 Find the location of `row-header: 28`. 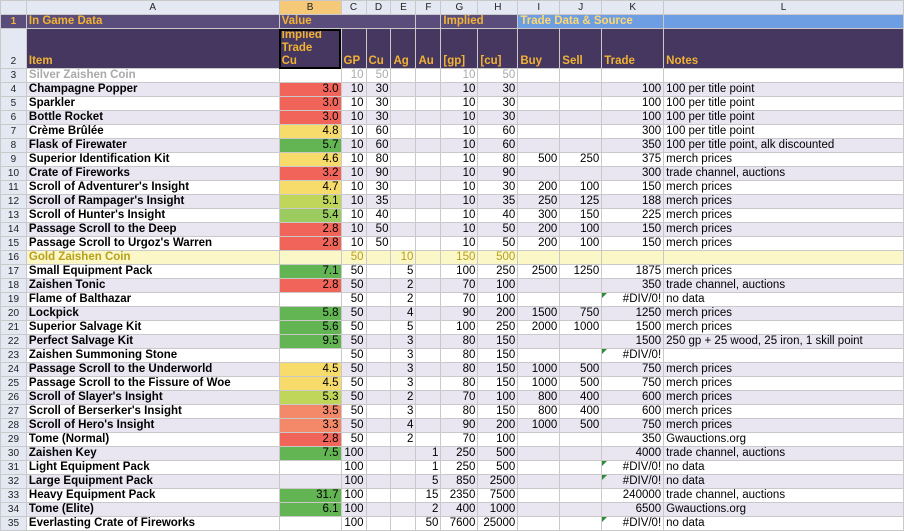

row-header: 28 is located at coordinates (13, 425).